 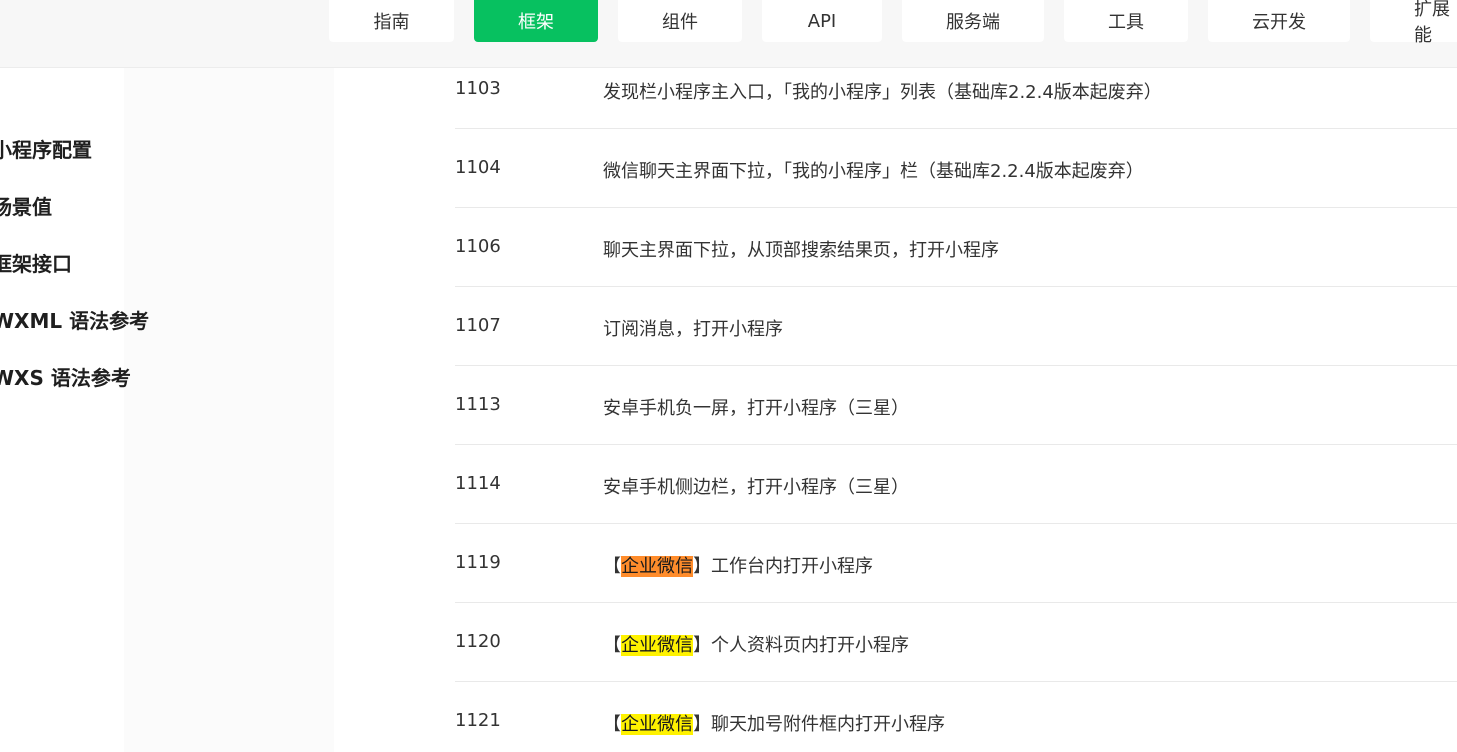 I want to click on table-row: 1106 聊天主界面下拉，从顶部搜索结果页，打开小程序, so click(x=956, y=247).